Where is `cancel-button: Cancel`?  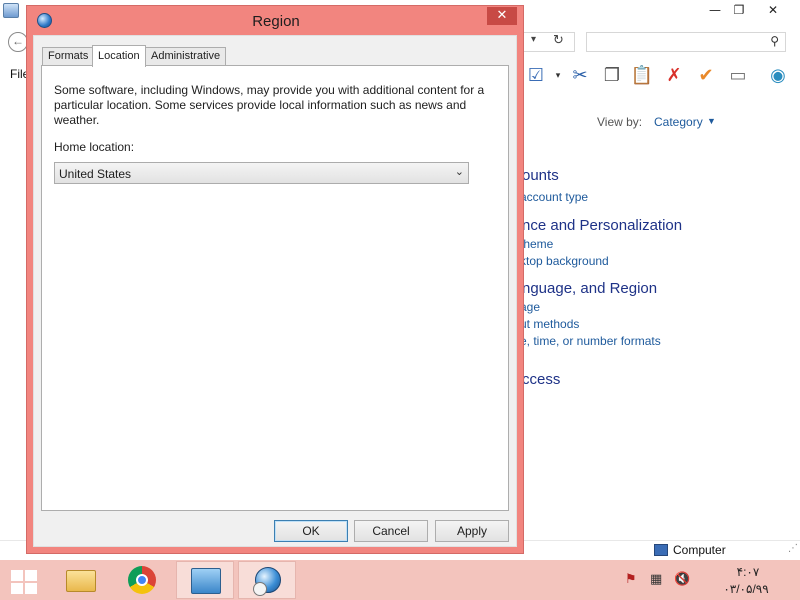
cancel-button: Cancel is located at coordinates (391, 531).